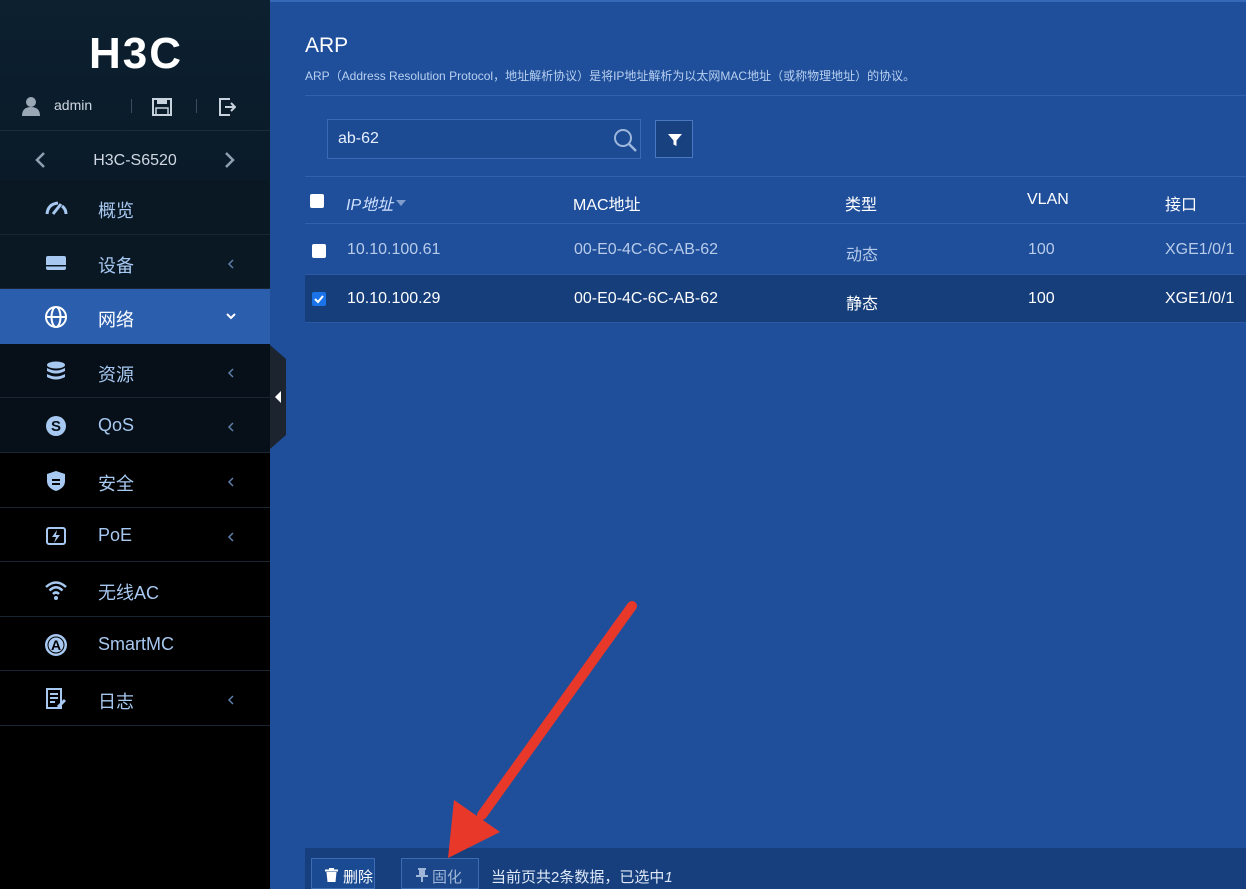  I want to click on cell-ip: 10.10.100.61, so click(394, 249).